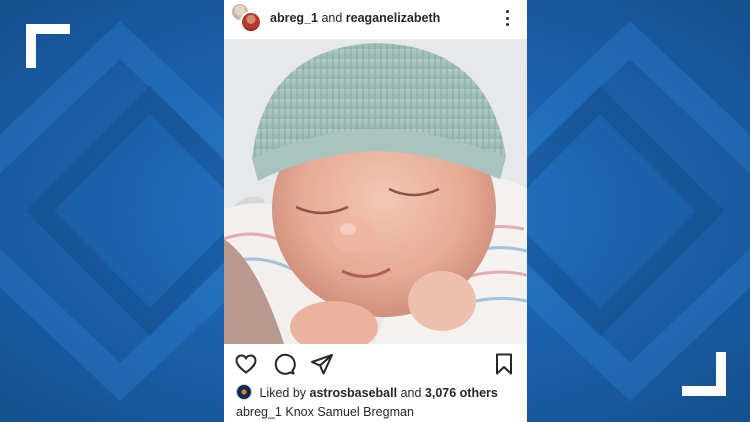 This screenshot has width=750, height=422. I want to click on bookmark-icon, so click(504, 364).